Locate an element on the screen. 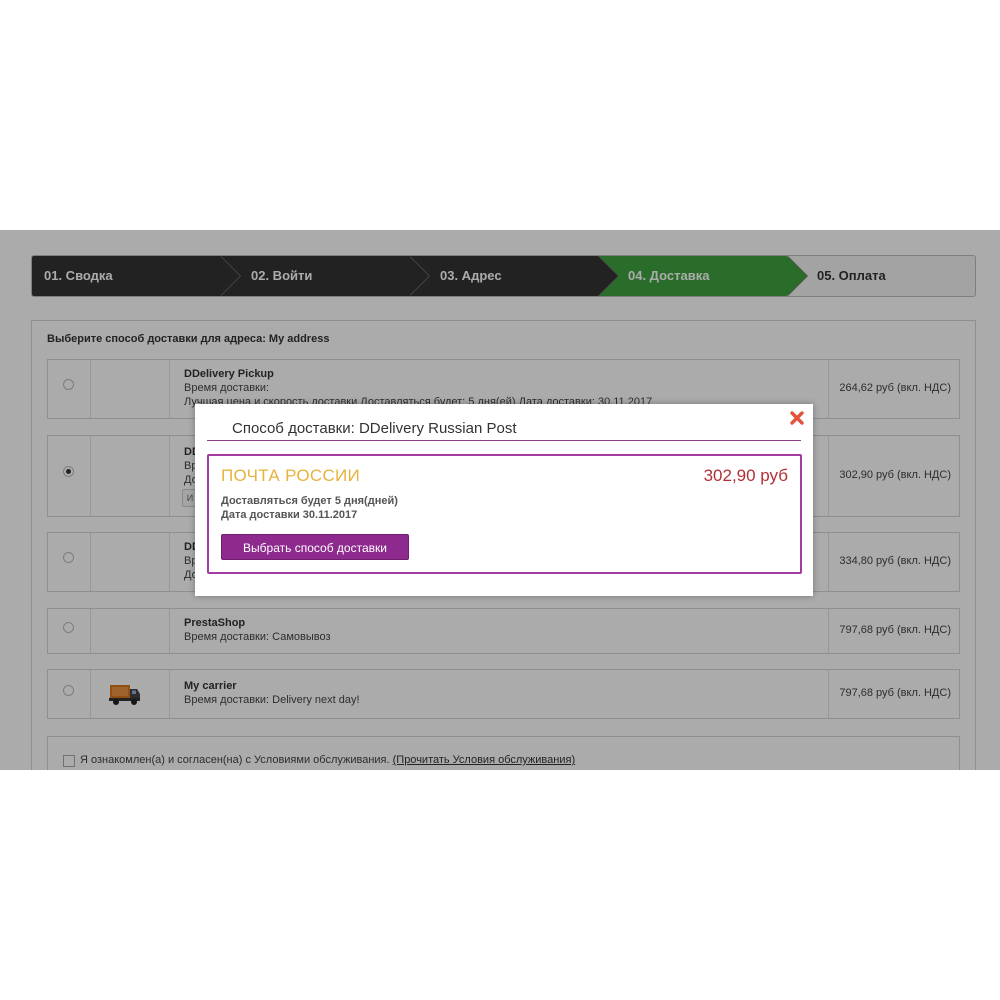 Image resolution: width=1000 pixels, height=1000 pixels. modal-title: Способ доставки: DDelivery Russian Post is located at coordinates (374, 428).